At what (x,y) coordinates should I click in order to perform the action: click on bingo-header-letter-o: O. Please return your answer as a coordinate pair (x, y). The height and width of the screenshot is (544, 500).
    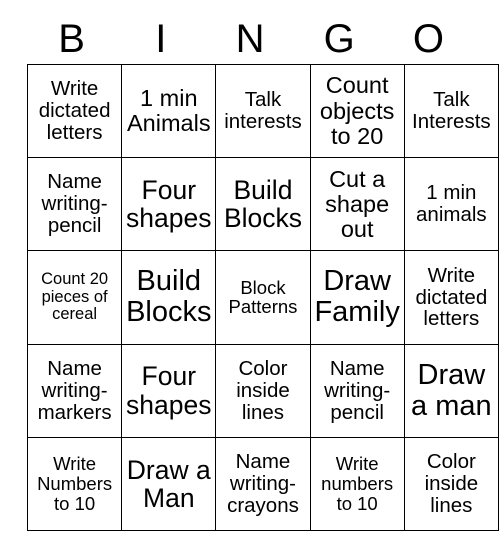
    Looking at the image, I should click on (428, 39).